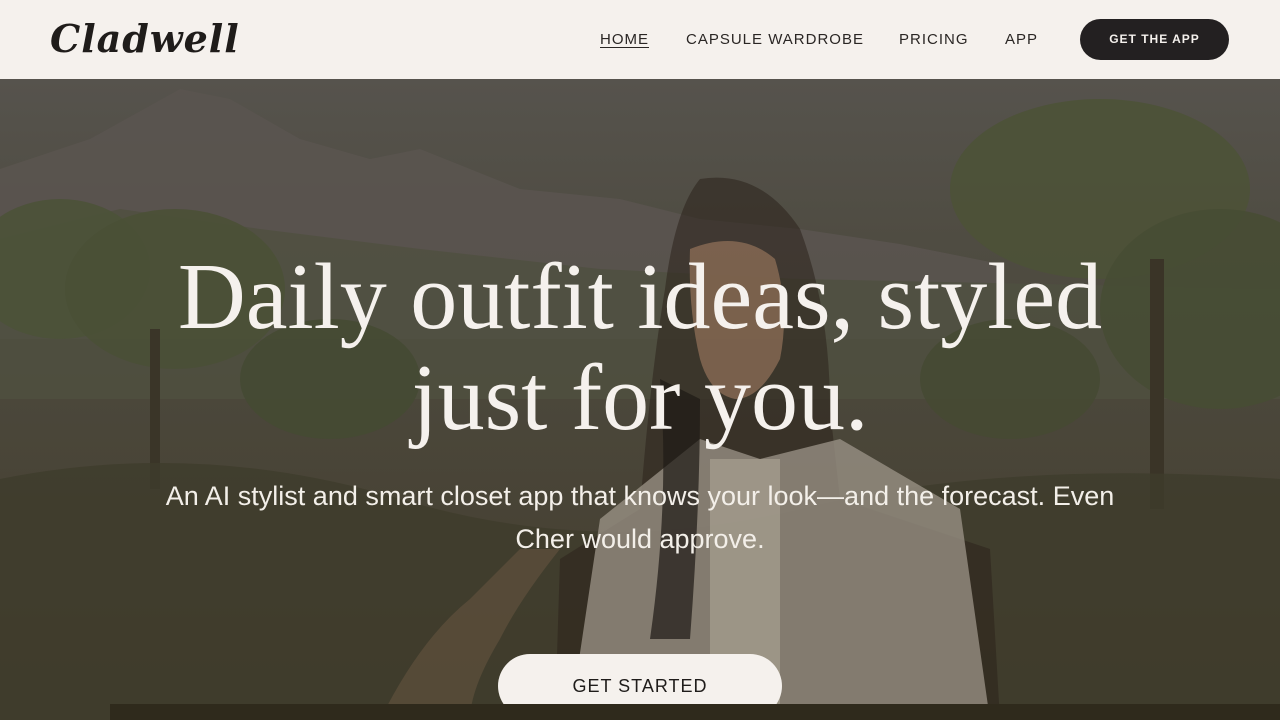 This screenshot has height=720, width=1280. What do you see at coordinates (695, 712) in the screenshot?
I see `section-divider` at bounding box center [695, 712].